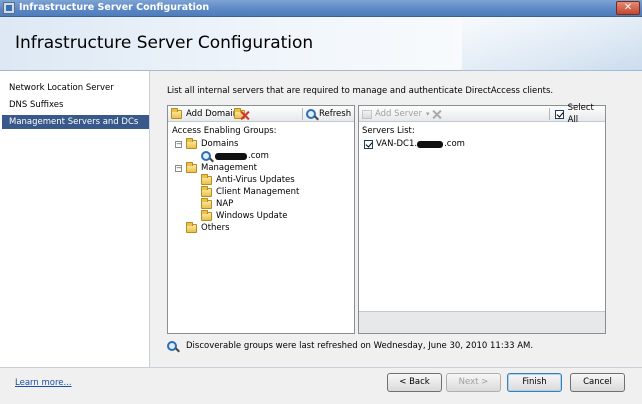  Describe the element at coordinates (9, 8) in the screenshot. I see `app-icon` at that location.